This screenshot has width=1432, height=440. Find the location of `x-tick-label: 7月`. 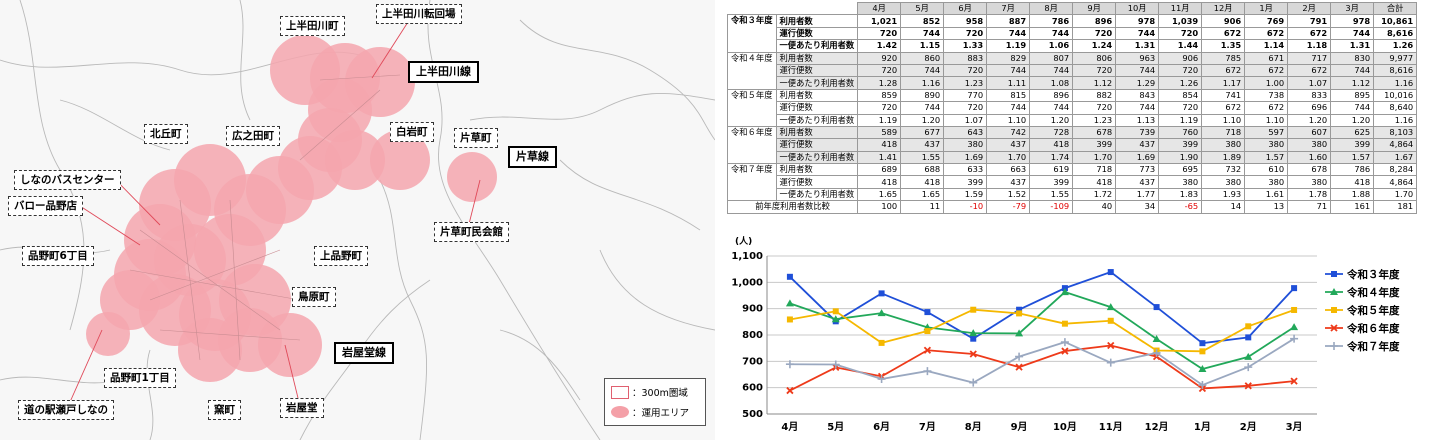

x-tick-label: 7月 is located at coordinates (927, 427).